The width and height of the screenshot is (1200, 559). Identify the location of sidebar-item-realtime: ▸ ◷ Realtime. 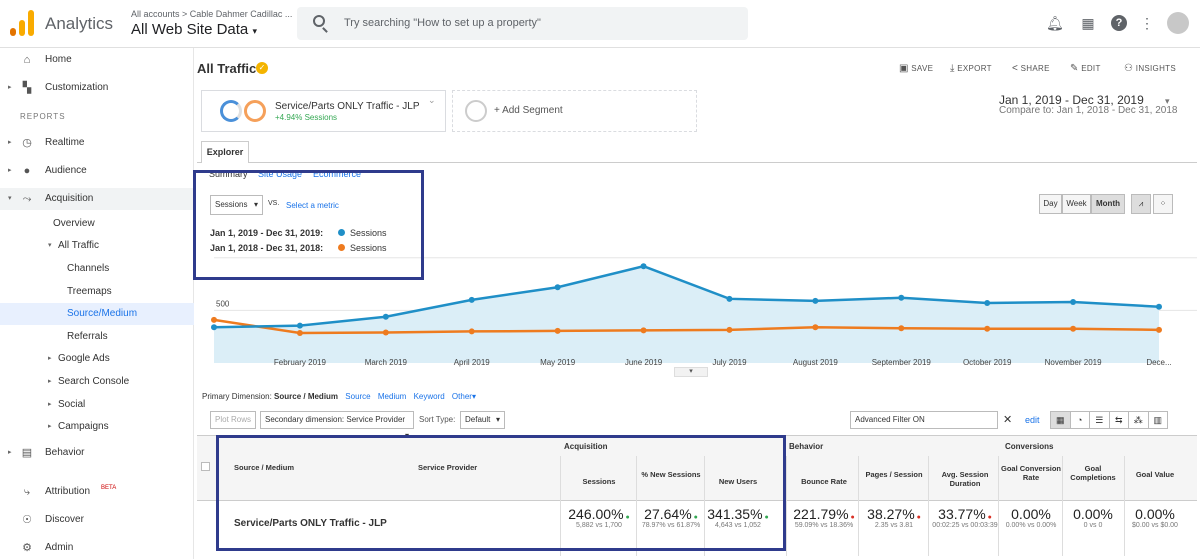
(97, 143).